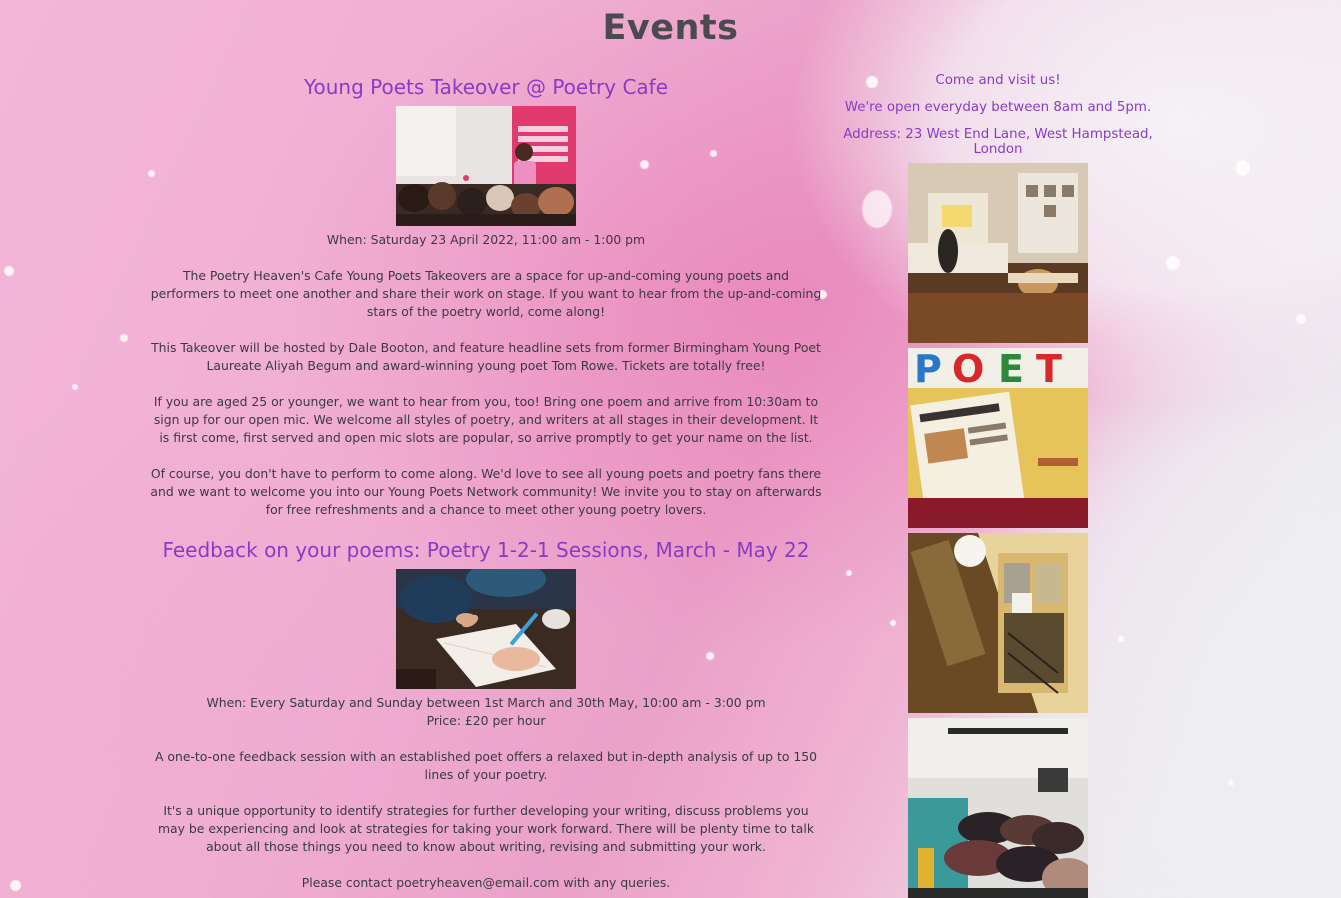  Describe the element at coordinates (486, 166) in the screenshot. I see `young-poet-performing-photo` at that location.